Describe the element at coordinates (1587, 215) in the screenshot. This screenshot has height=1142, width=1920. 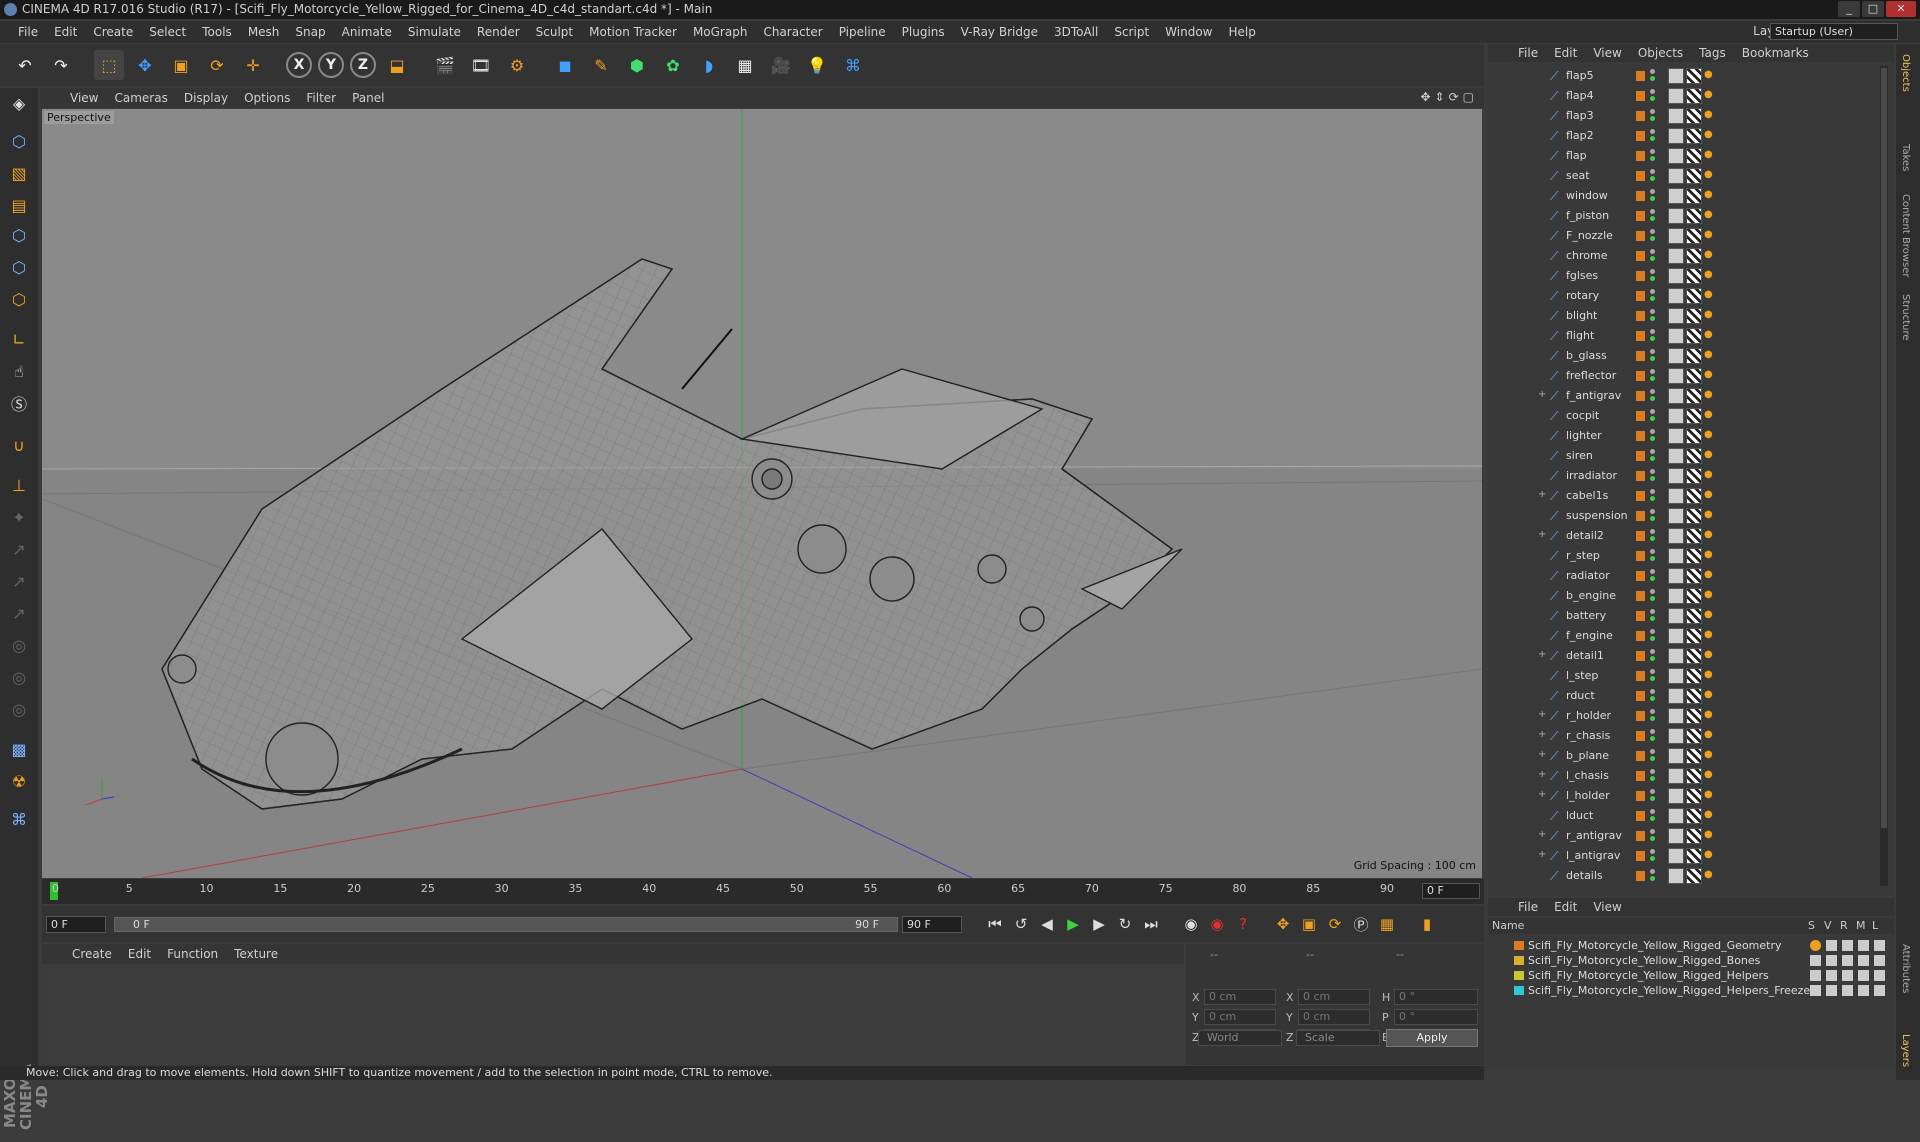
I see `object-name: f_piston` at that location.